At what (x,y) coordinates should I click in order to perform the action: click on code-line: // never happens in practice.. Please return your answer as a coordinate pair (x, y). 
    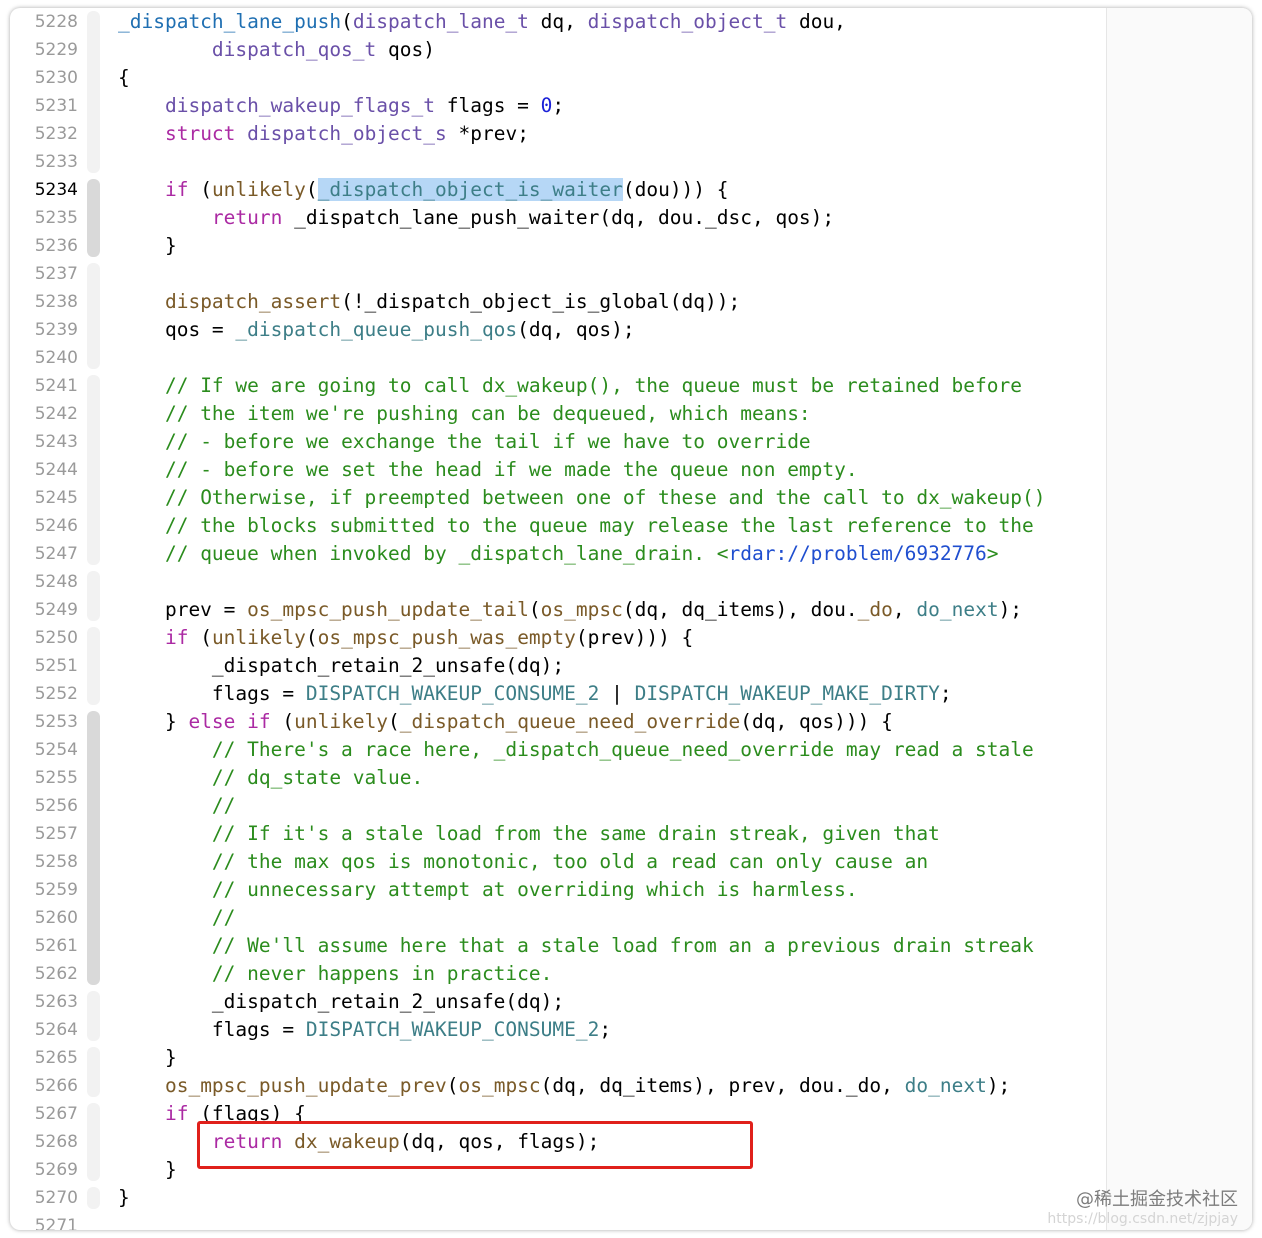
    Looking at the image, I should click on (335, 974).